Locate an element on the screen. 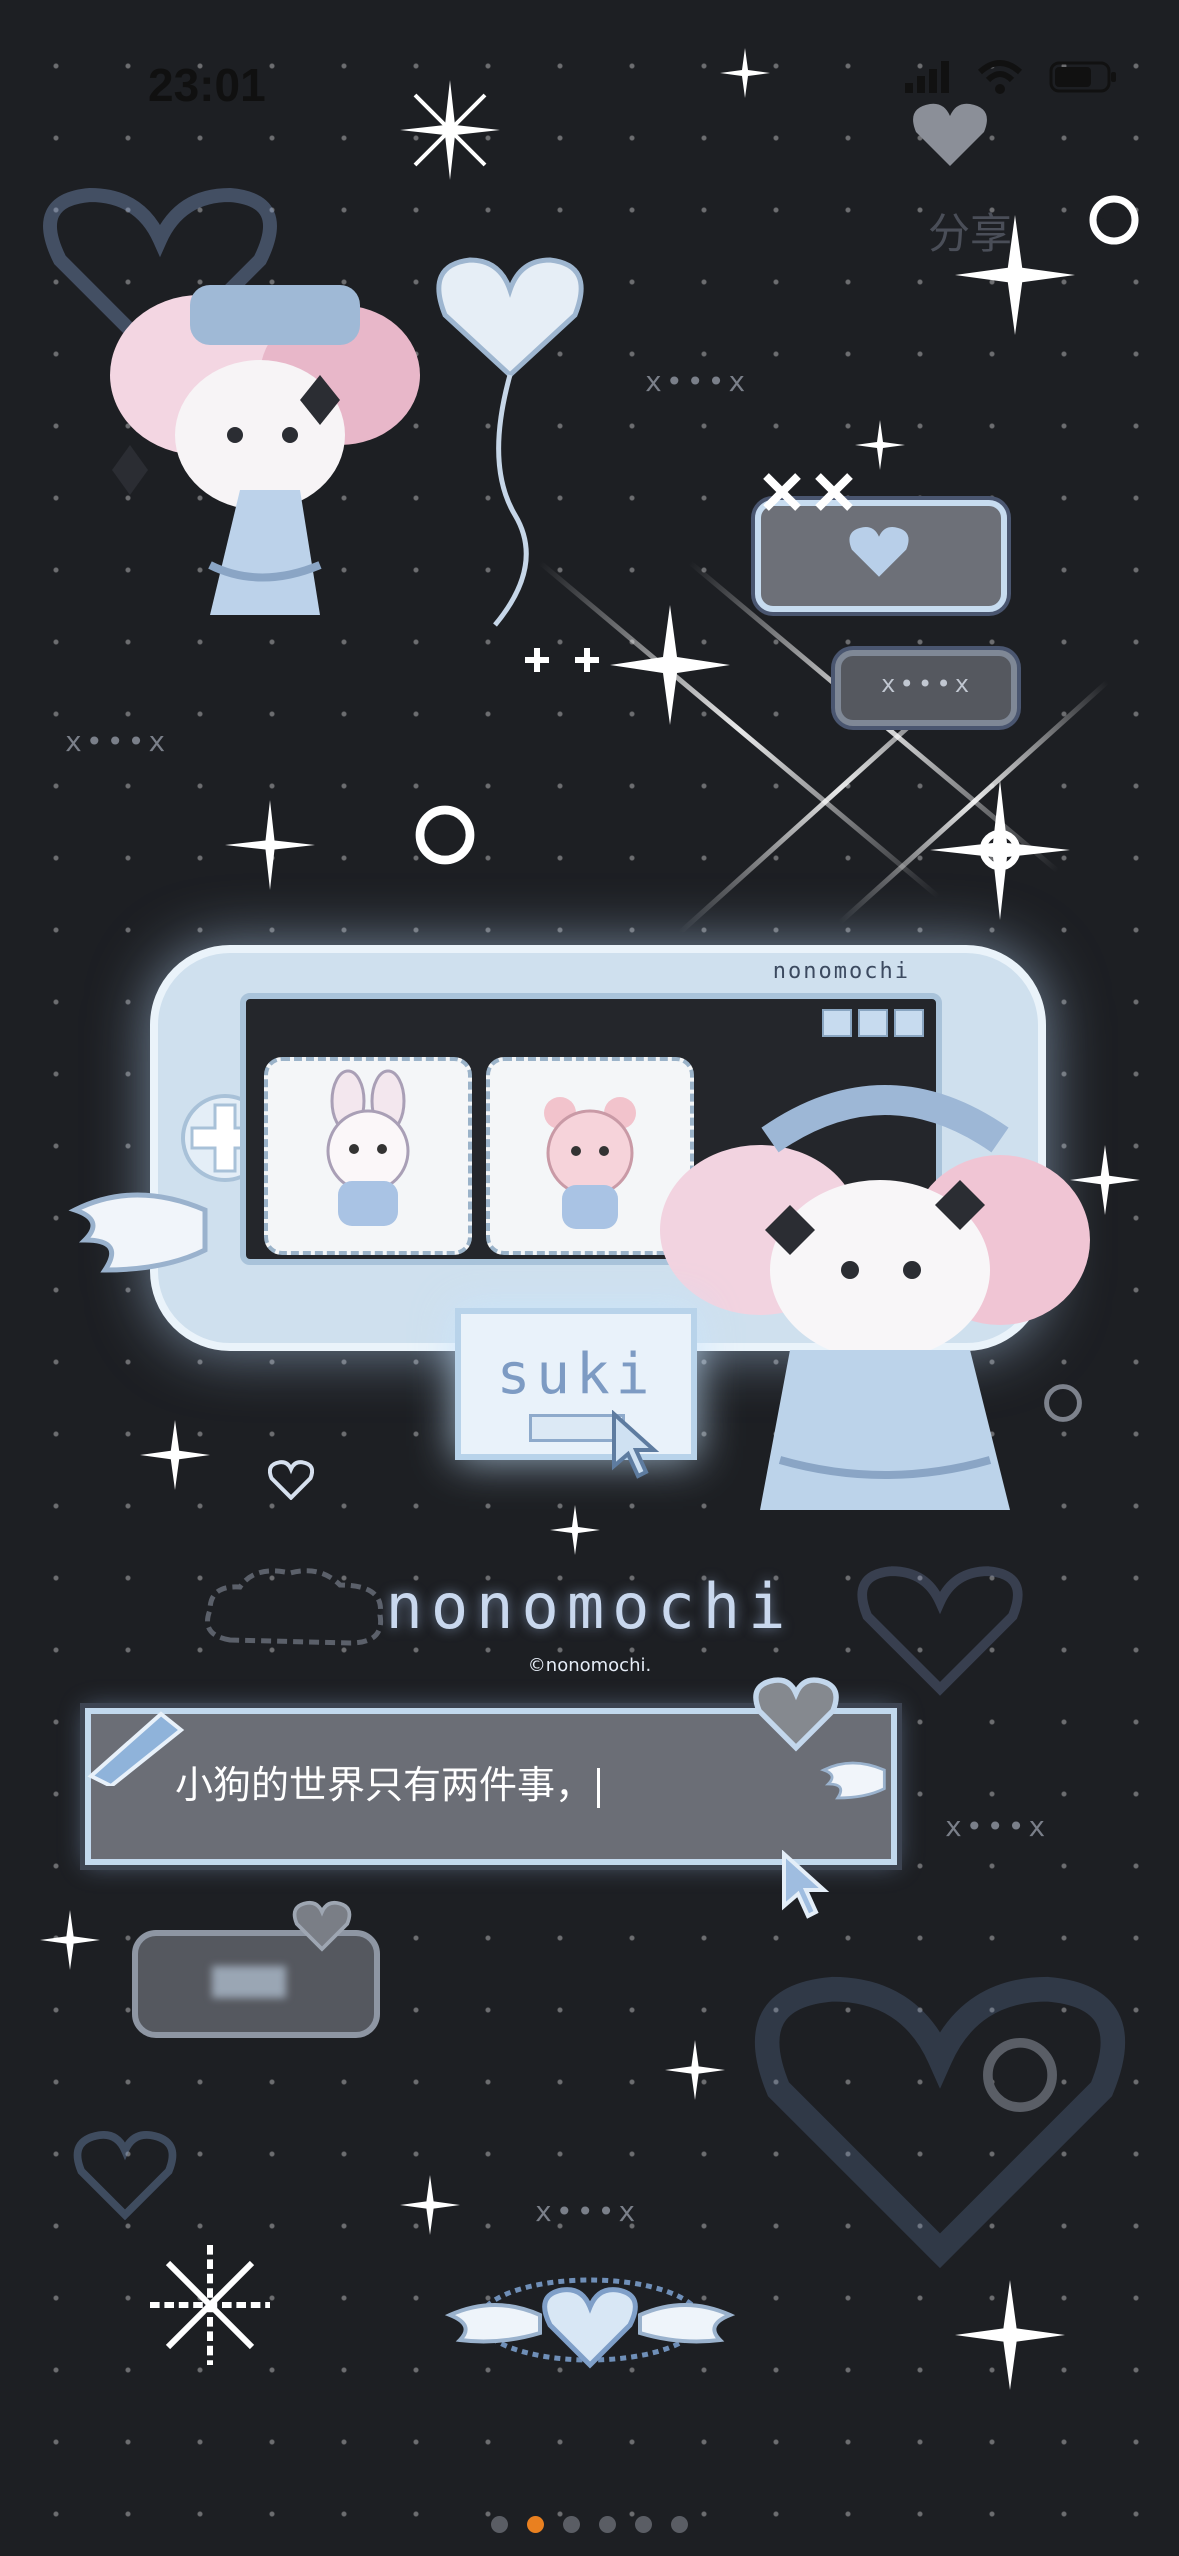 Image resolution: width=1179 pixels, height=2556 pixels. bubble-text: x•••x is located at coordinates (927, 684).